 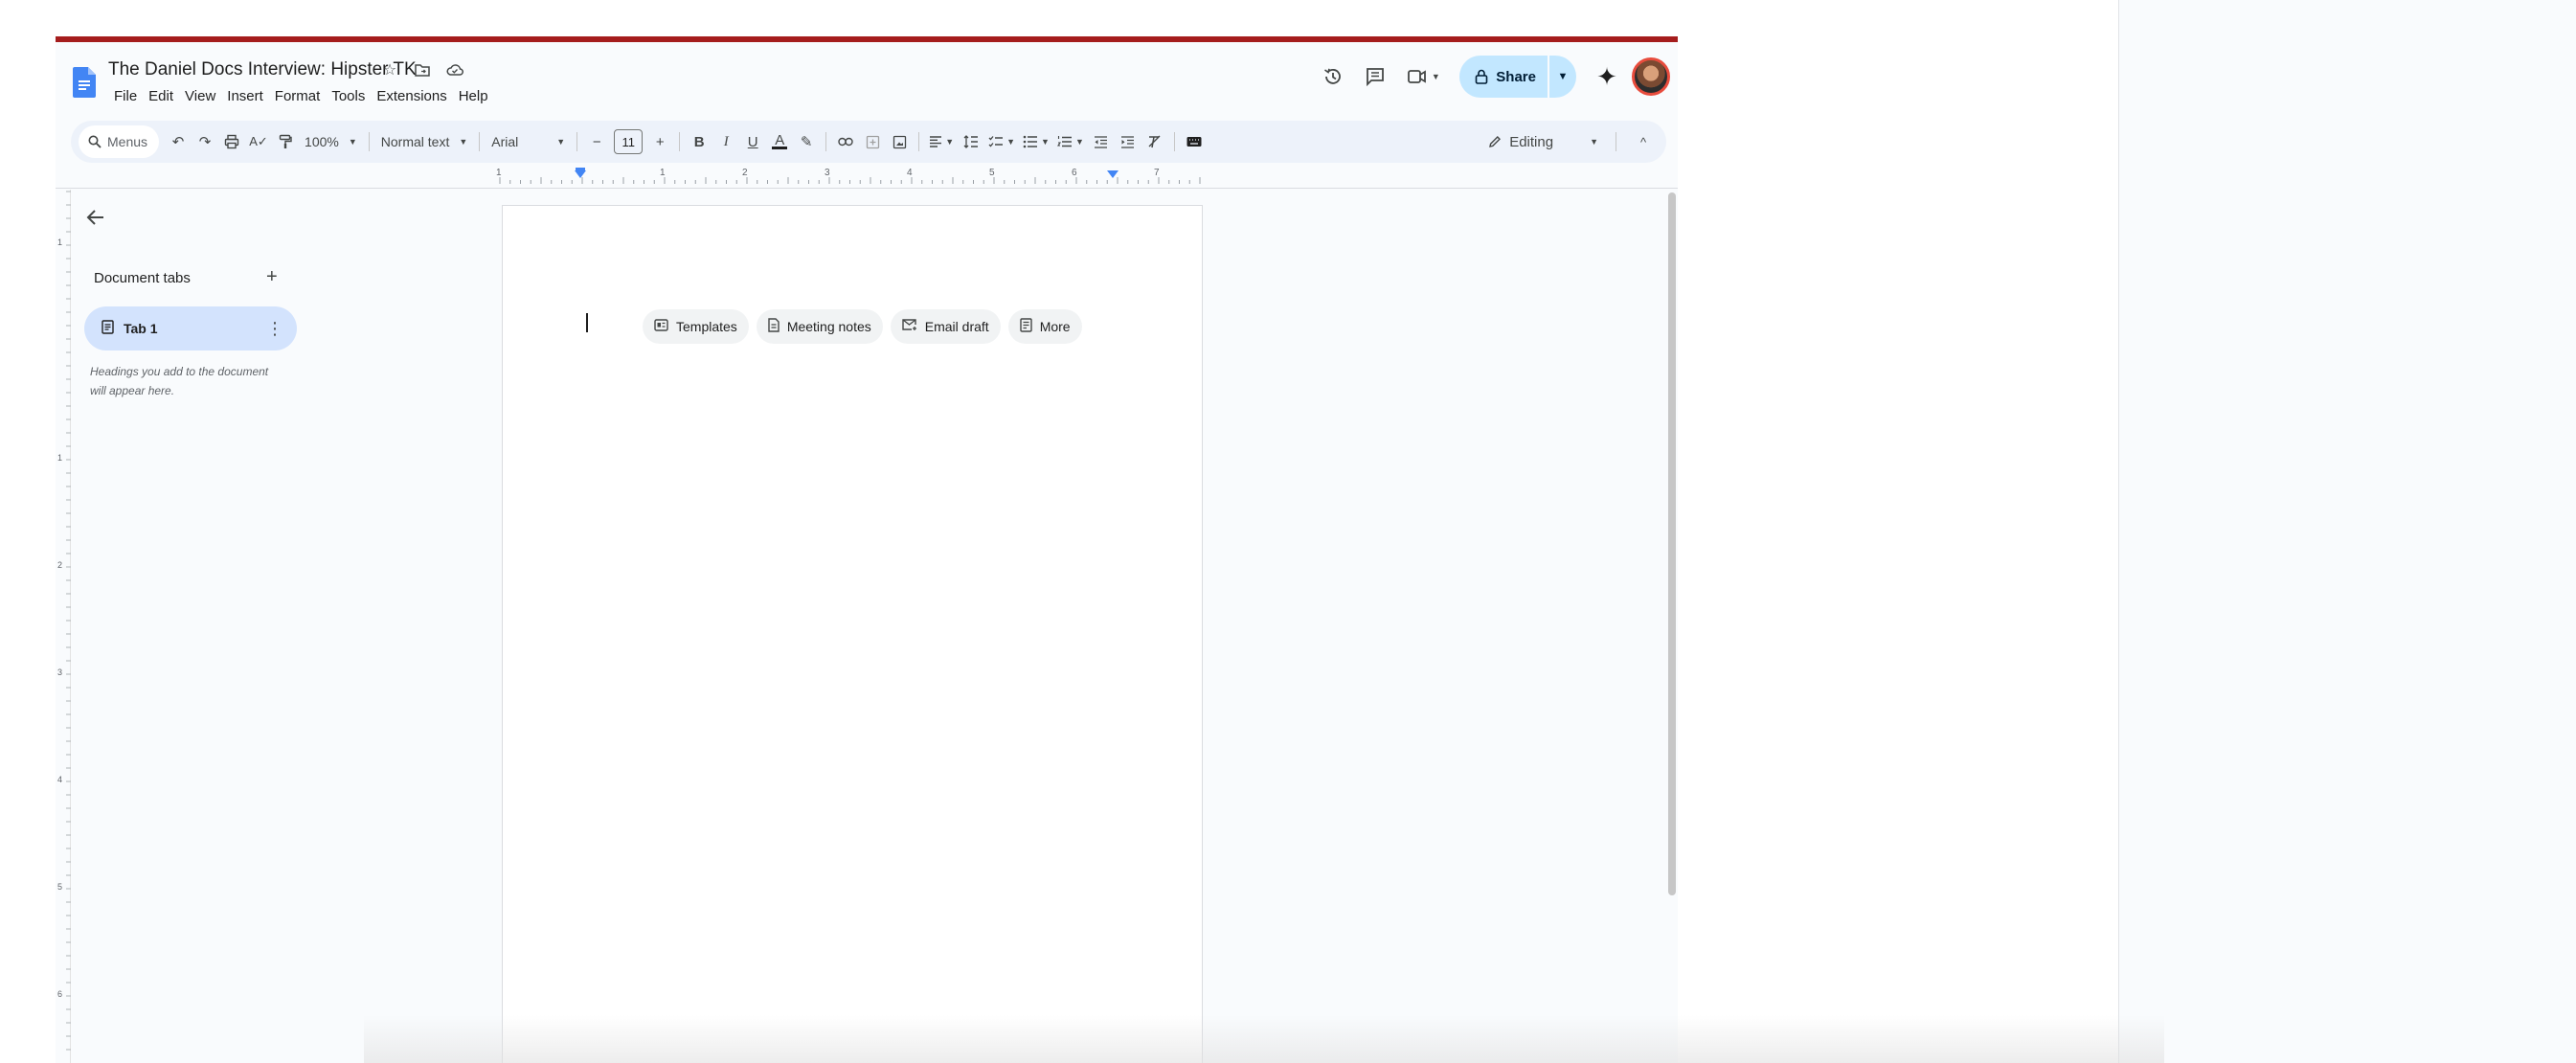 What do you see at coordinates (779, 141) in the screenshot?
I see `text-color-icon: A` at bounding box center [779, 141].